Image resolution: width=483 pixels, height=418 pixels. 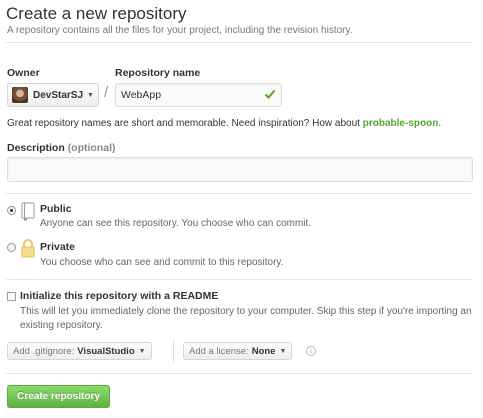 I want to click on license-select: Add a license: None ▼, so click(x=238, y=351).